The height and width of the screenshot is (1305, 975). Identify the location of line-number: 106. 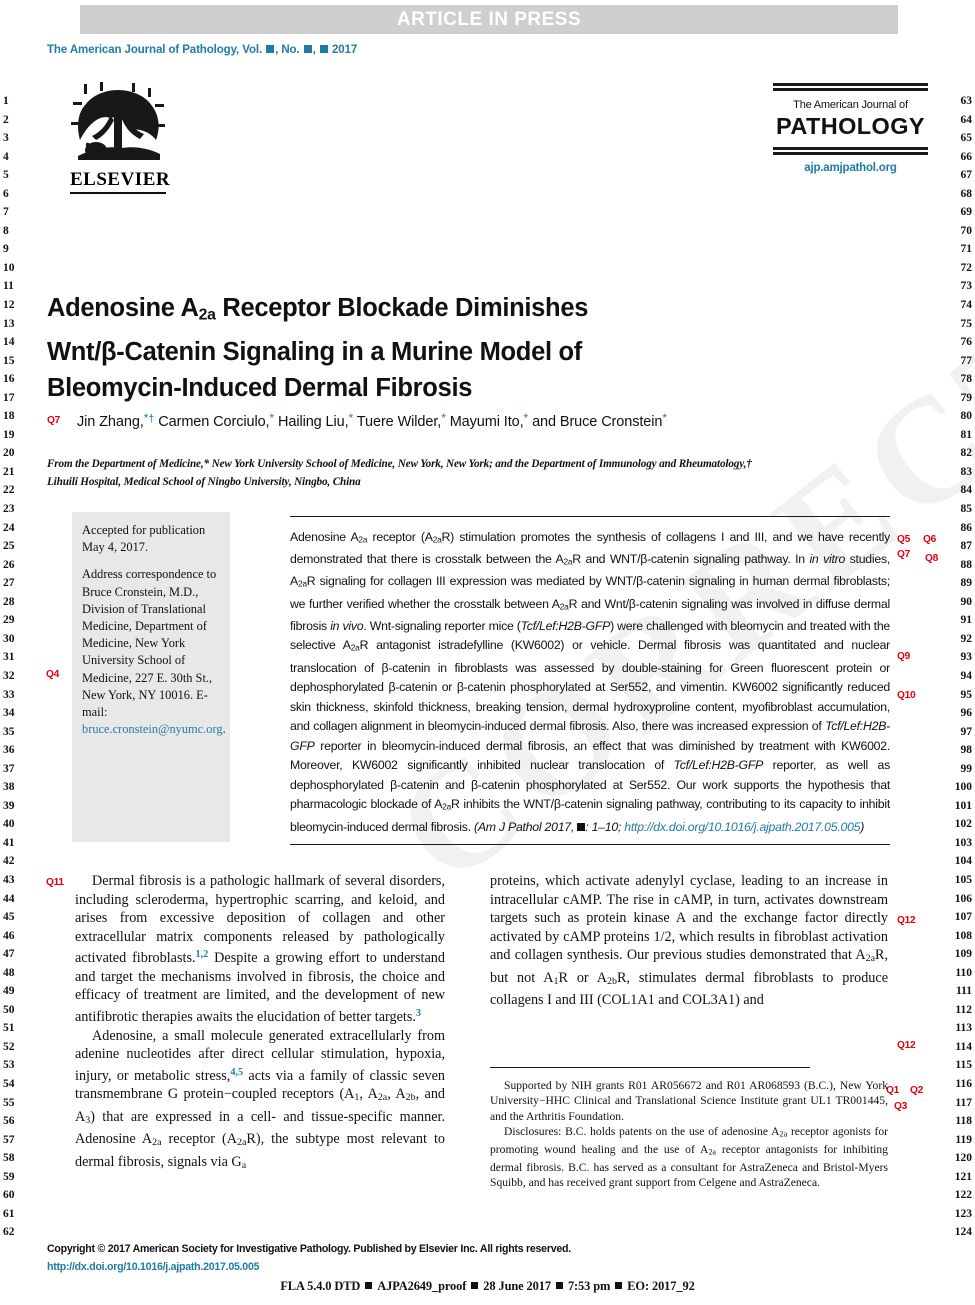
(963, 898).